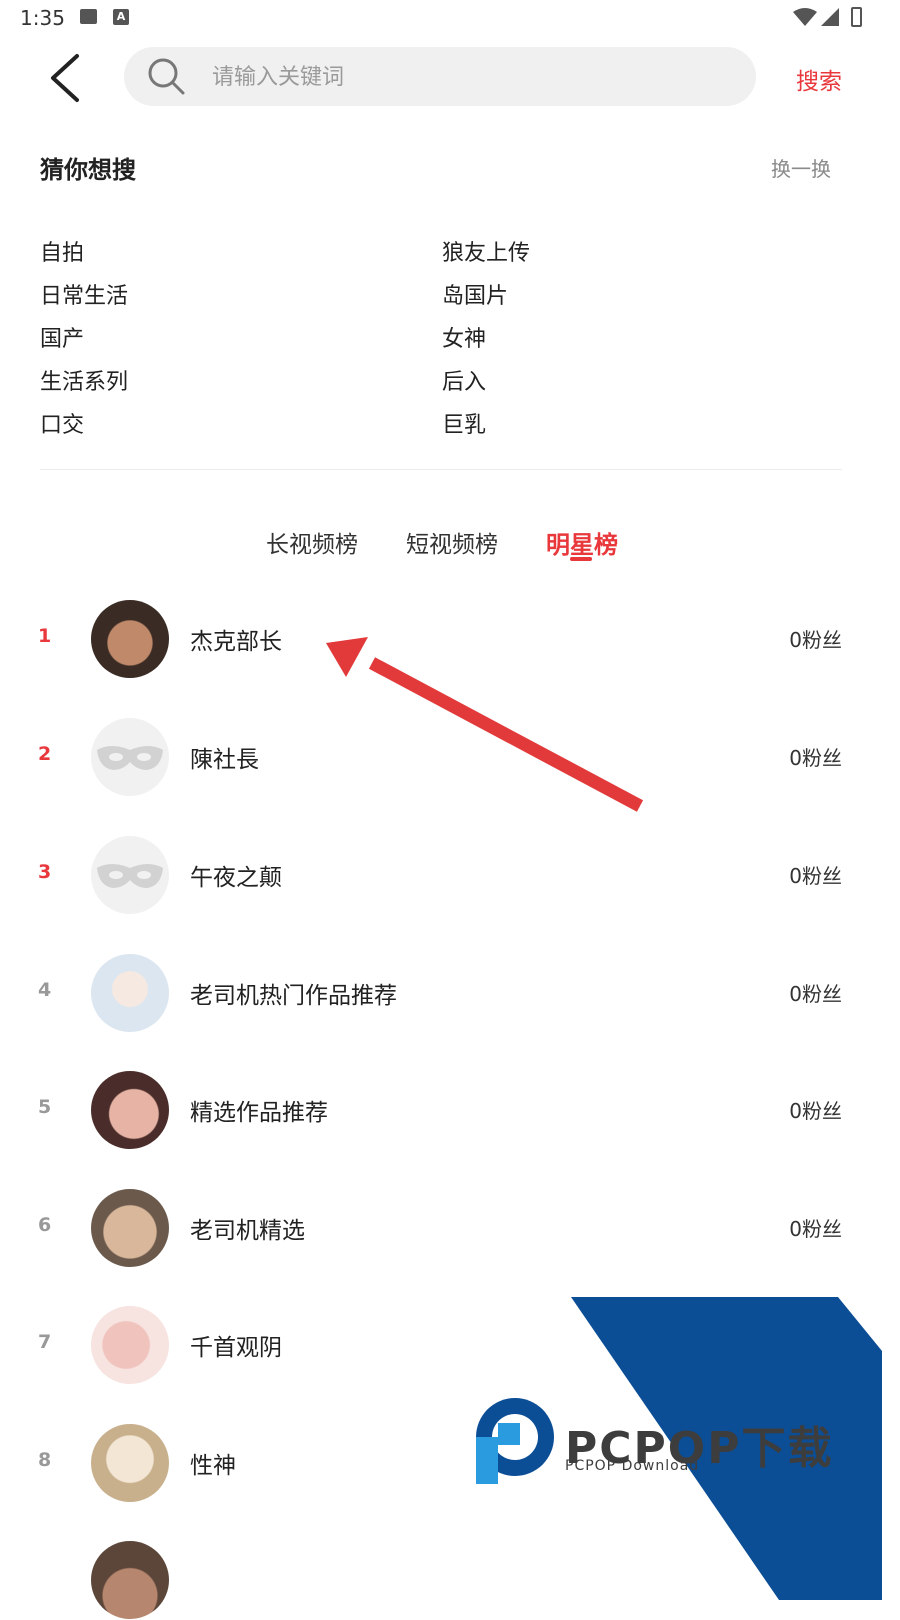  I want to click on ranking-row: 6 老司机精选 0粉丝, so click(450, 1228).